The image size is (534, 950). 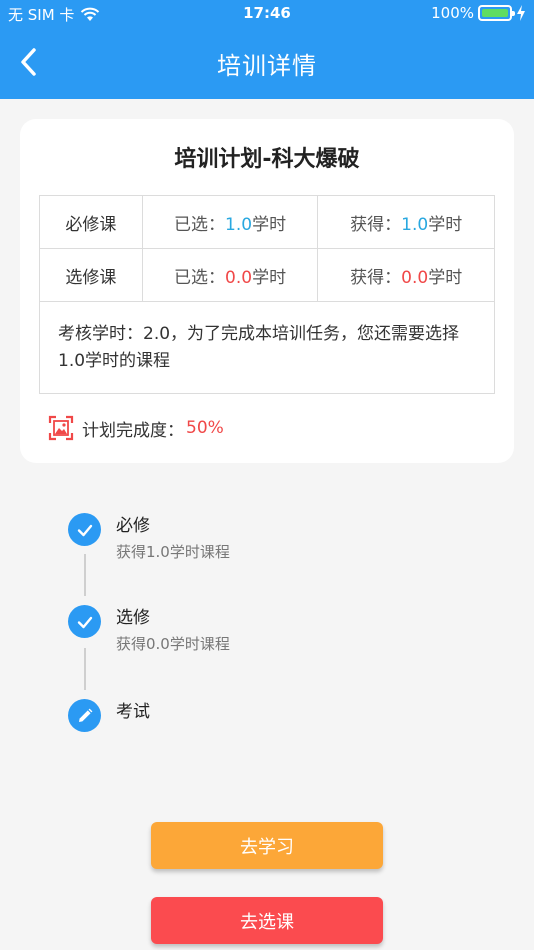 I want to click on charging-icon, so click(x=521, y=13).